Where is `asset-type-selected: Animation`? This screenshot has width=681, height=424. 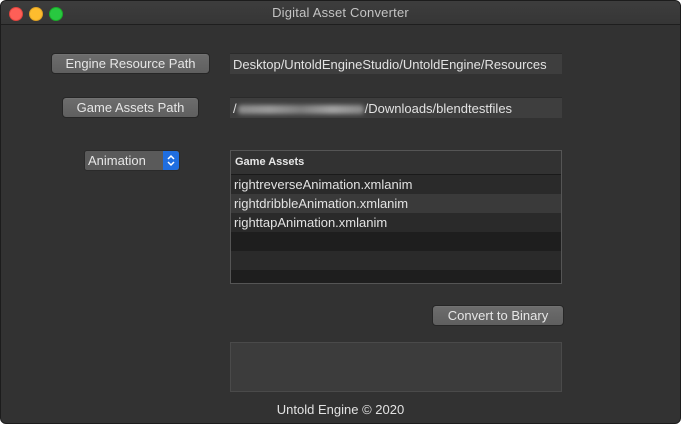
asset-type-selected: Animation is located at coordinates (117, 160).